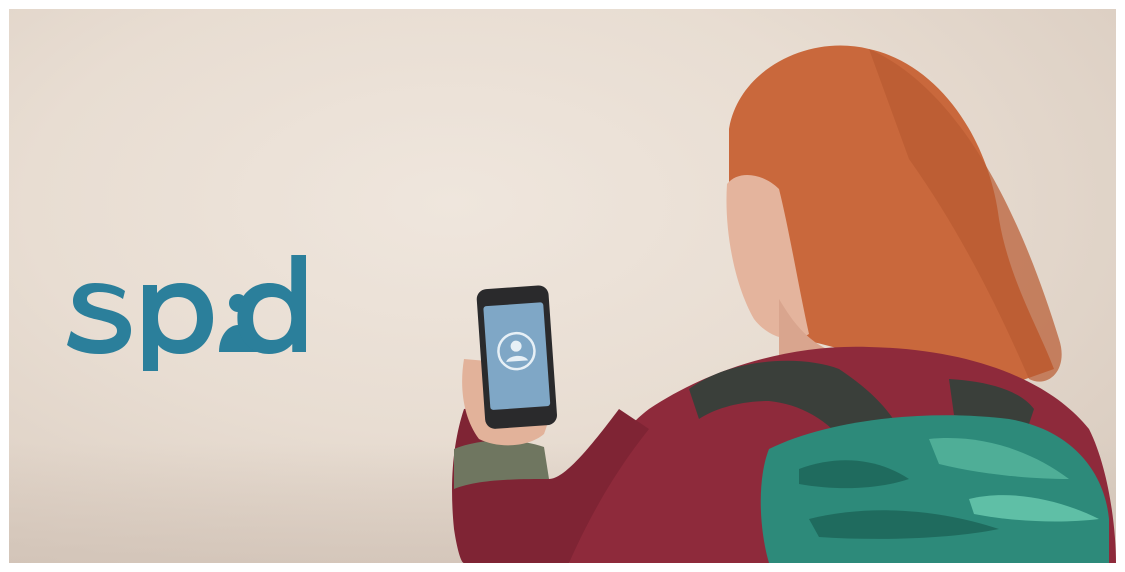 This screenshot has height=572, width=1125. I want to click on logo-letter-p, so click(178, 327).